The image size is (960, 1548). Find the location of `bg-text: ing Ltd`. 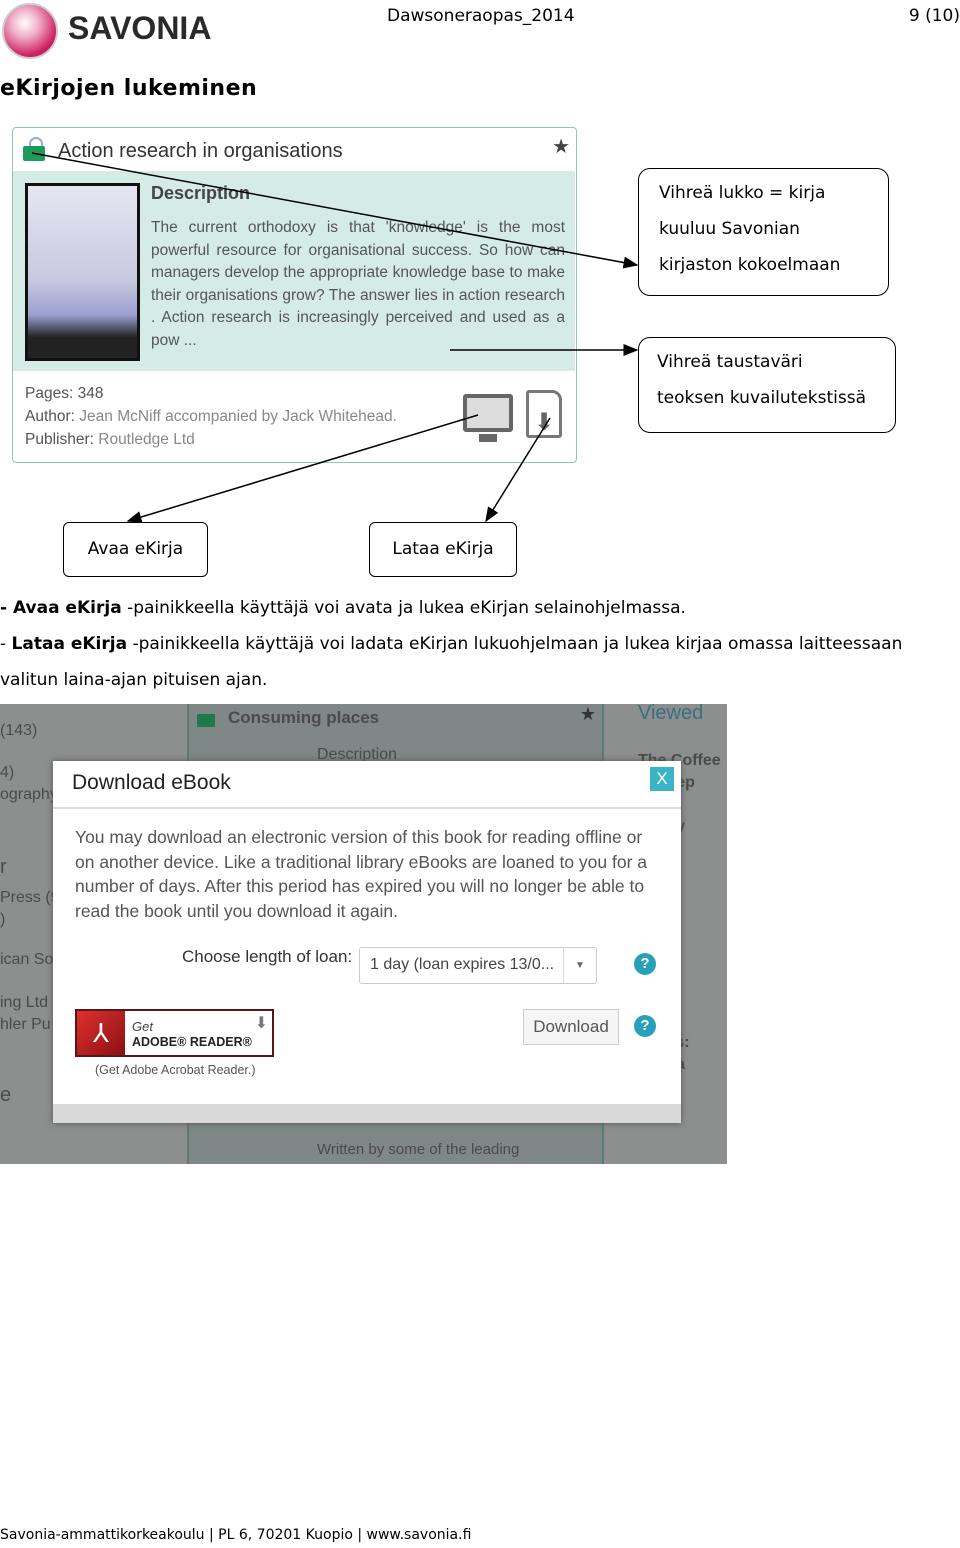

bg-text: ing Ltd is located at coordinates (24, 1002).